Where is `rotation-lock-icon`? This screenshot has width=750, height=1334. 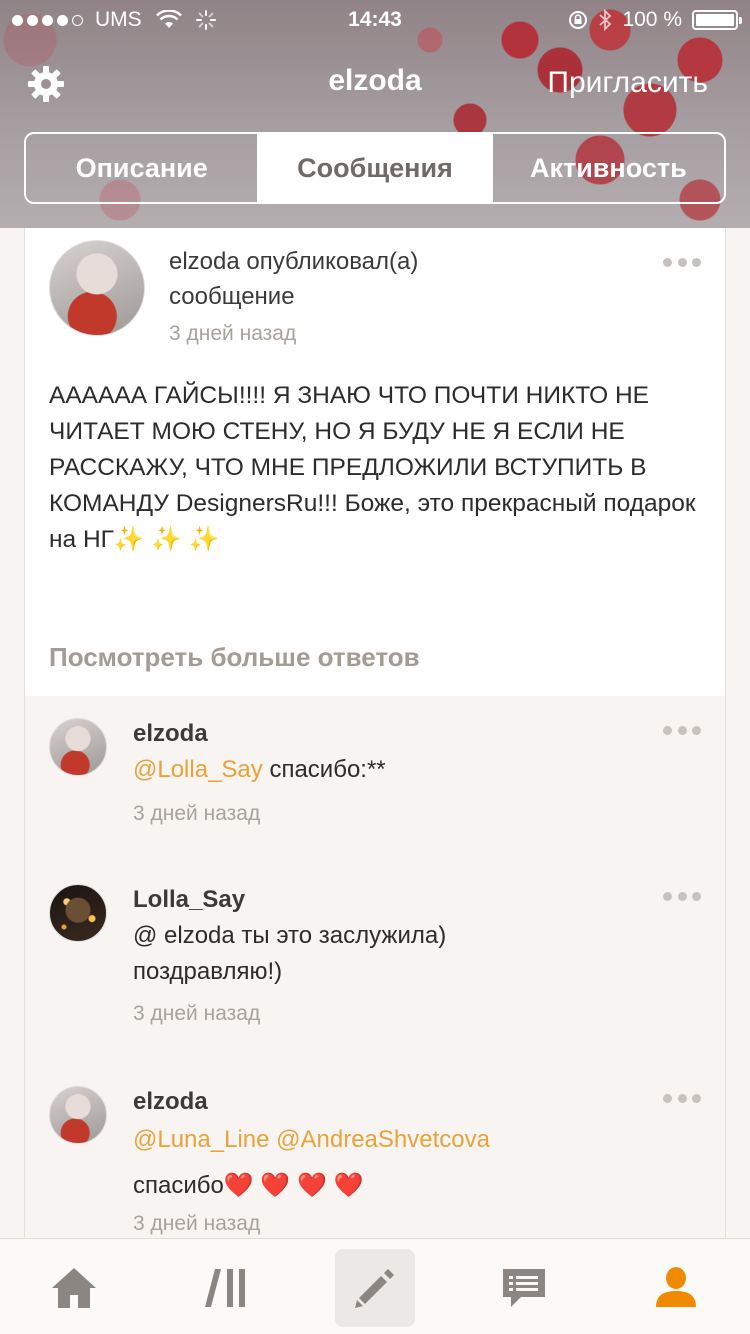
rotation-lock-icon is located at coordinates (578, 20).